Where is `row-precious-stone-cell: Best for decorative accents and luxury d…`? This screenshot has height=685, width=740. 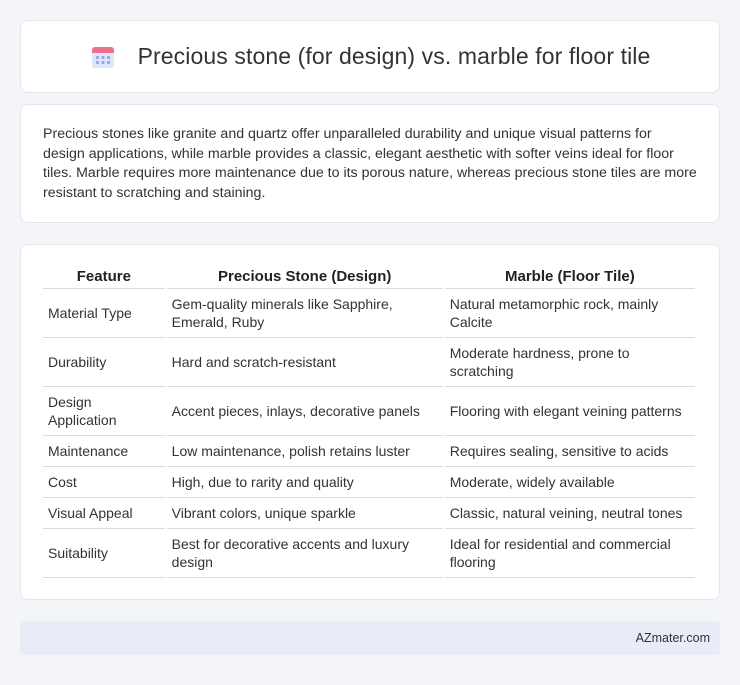
row-precious-stone-cell: Best for decorative accents and luxury d… is located at coordinates (304, 553).